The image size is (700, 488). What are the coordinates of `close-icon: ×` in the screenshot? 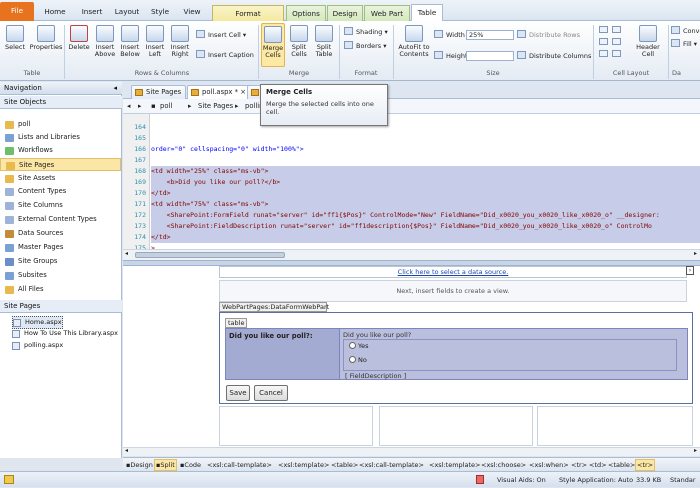 It's located at (243, 92).